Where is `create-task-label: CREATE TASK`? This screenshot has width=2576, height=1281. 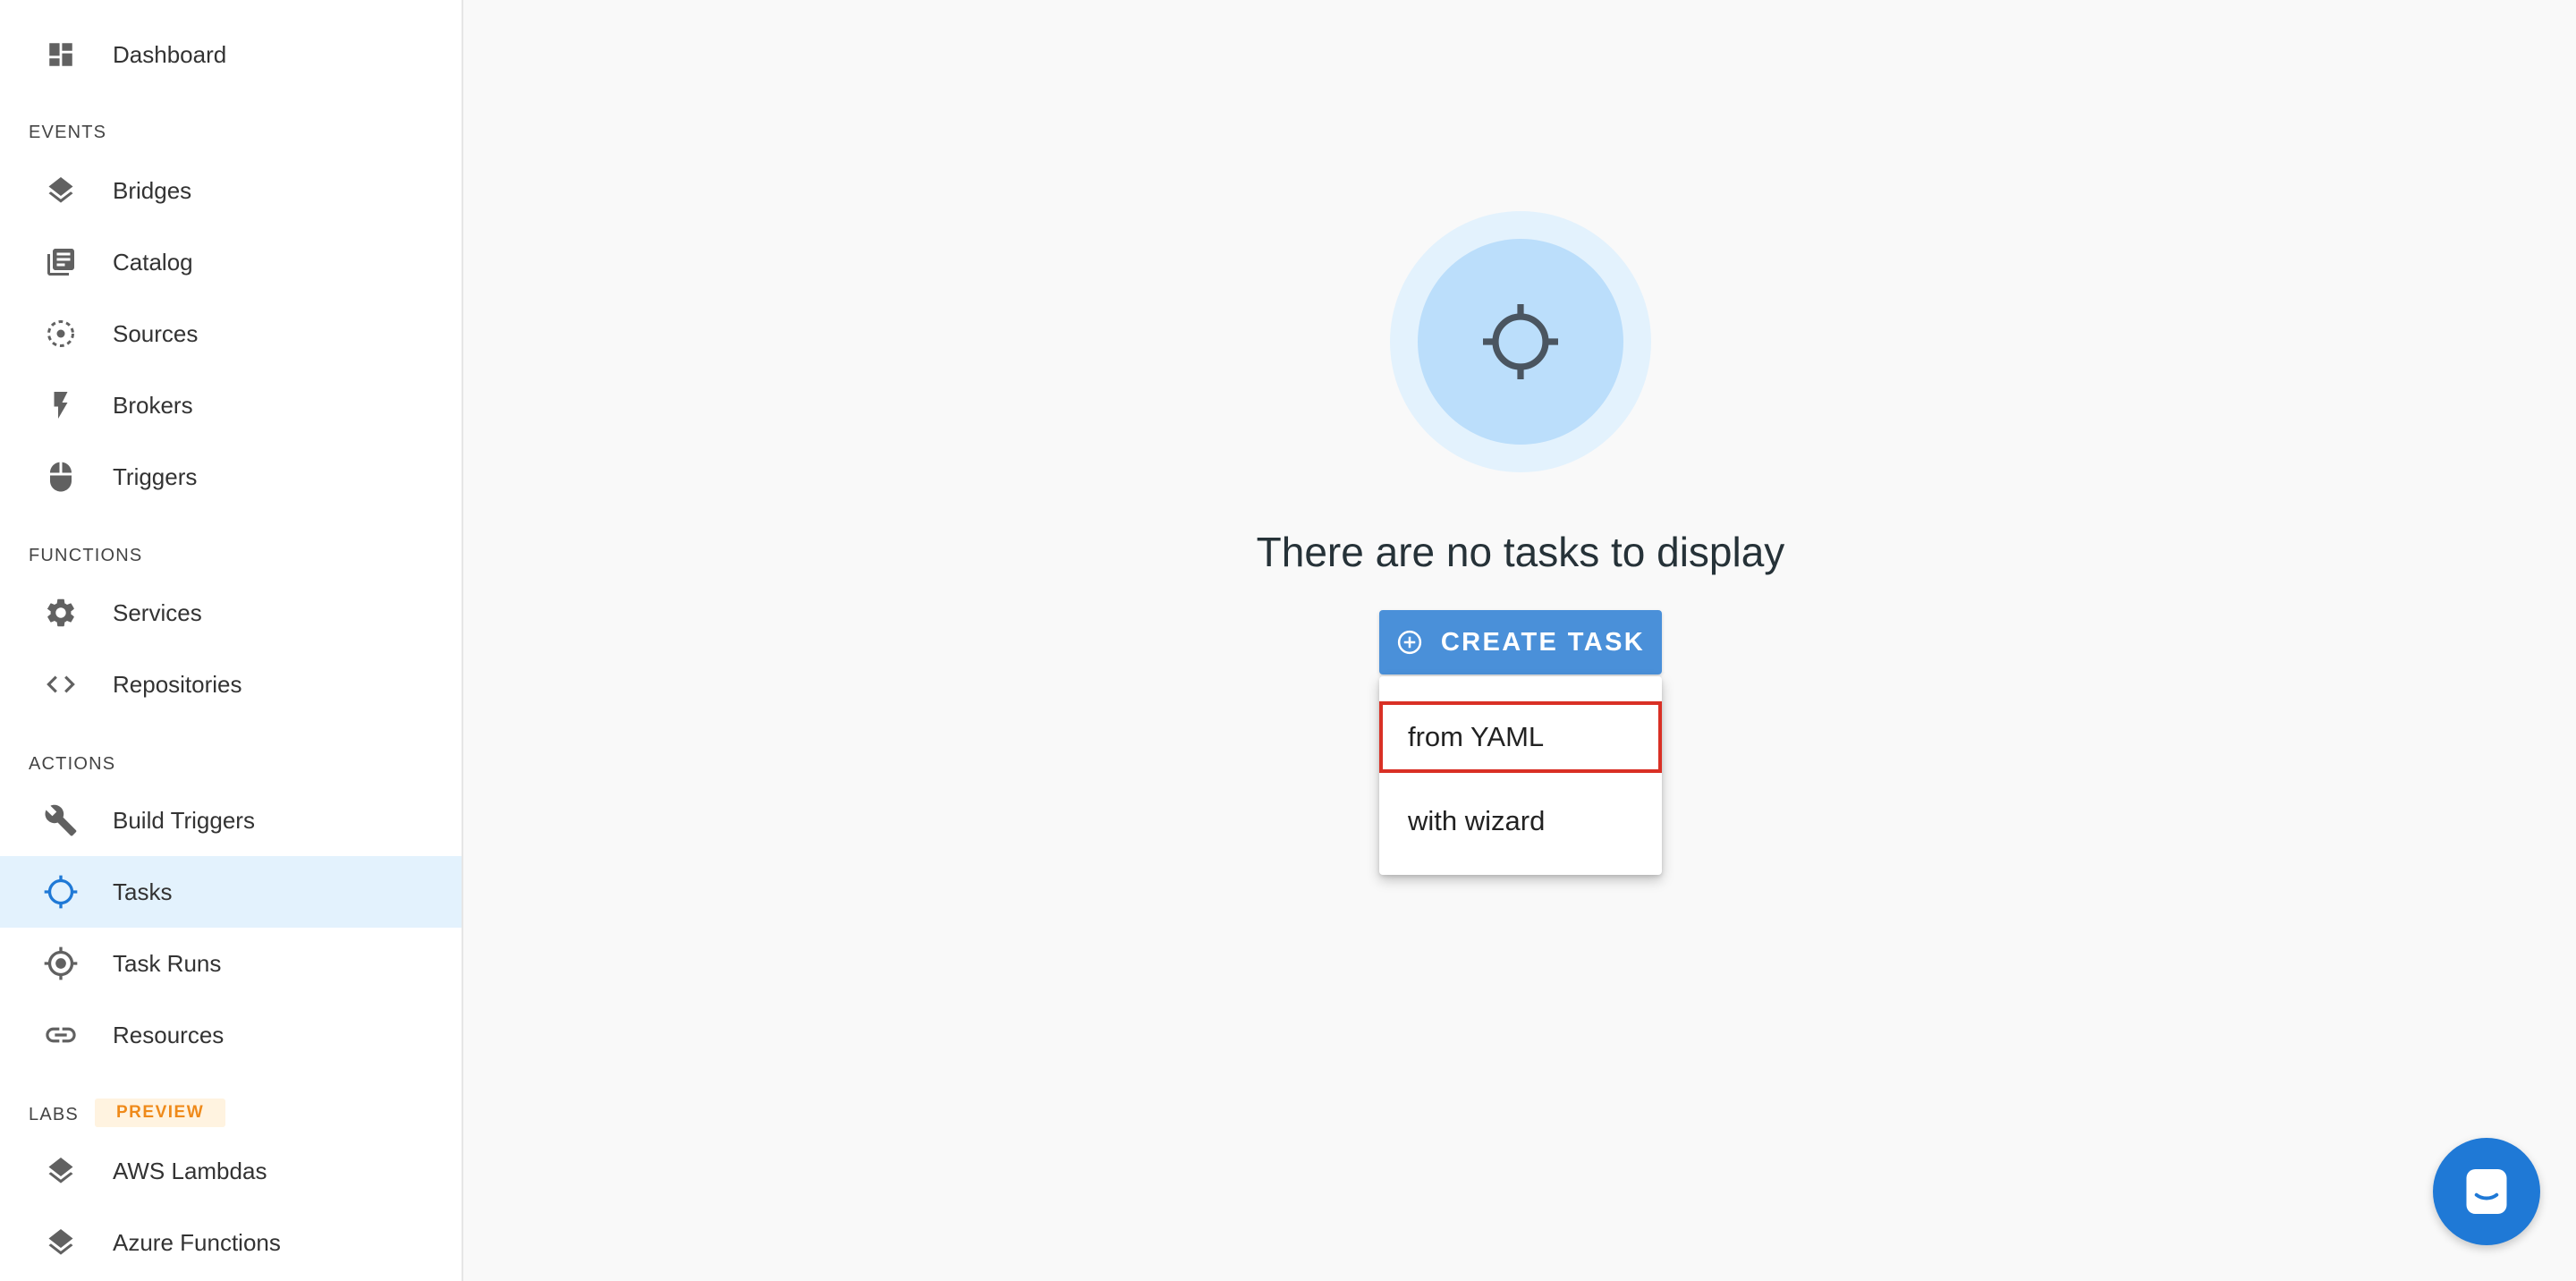 create-task-label: CREATE TASK is located at coordinates (1543, 642).